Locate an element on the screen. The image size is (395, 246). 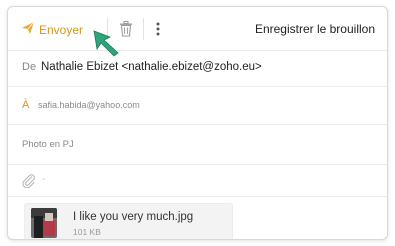
attach-row: - is located at coordinates (197, 181).